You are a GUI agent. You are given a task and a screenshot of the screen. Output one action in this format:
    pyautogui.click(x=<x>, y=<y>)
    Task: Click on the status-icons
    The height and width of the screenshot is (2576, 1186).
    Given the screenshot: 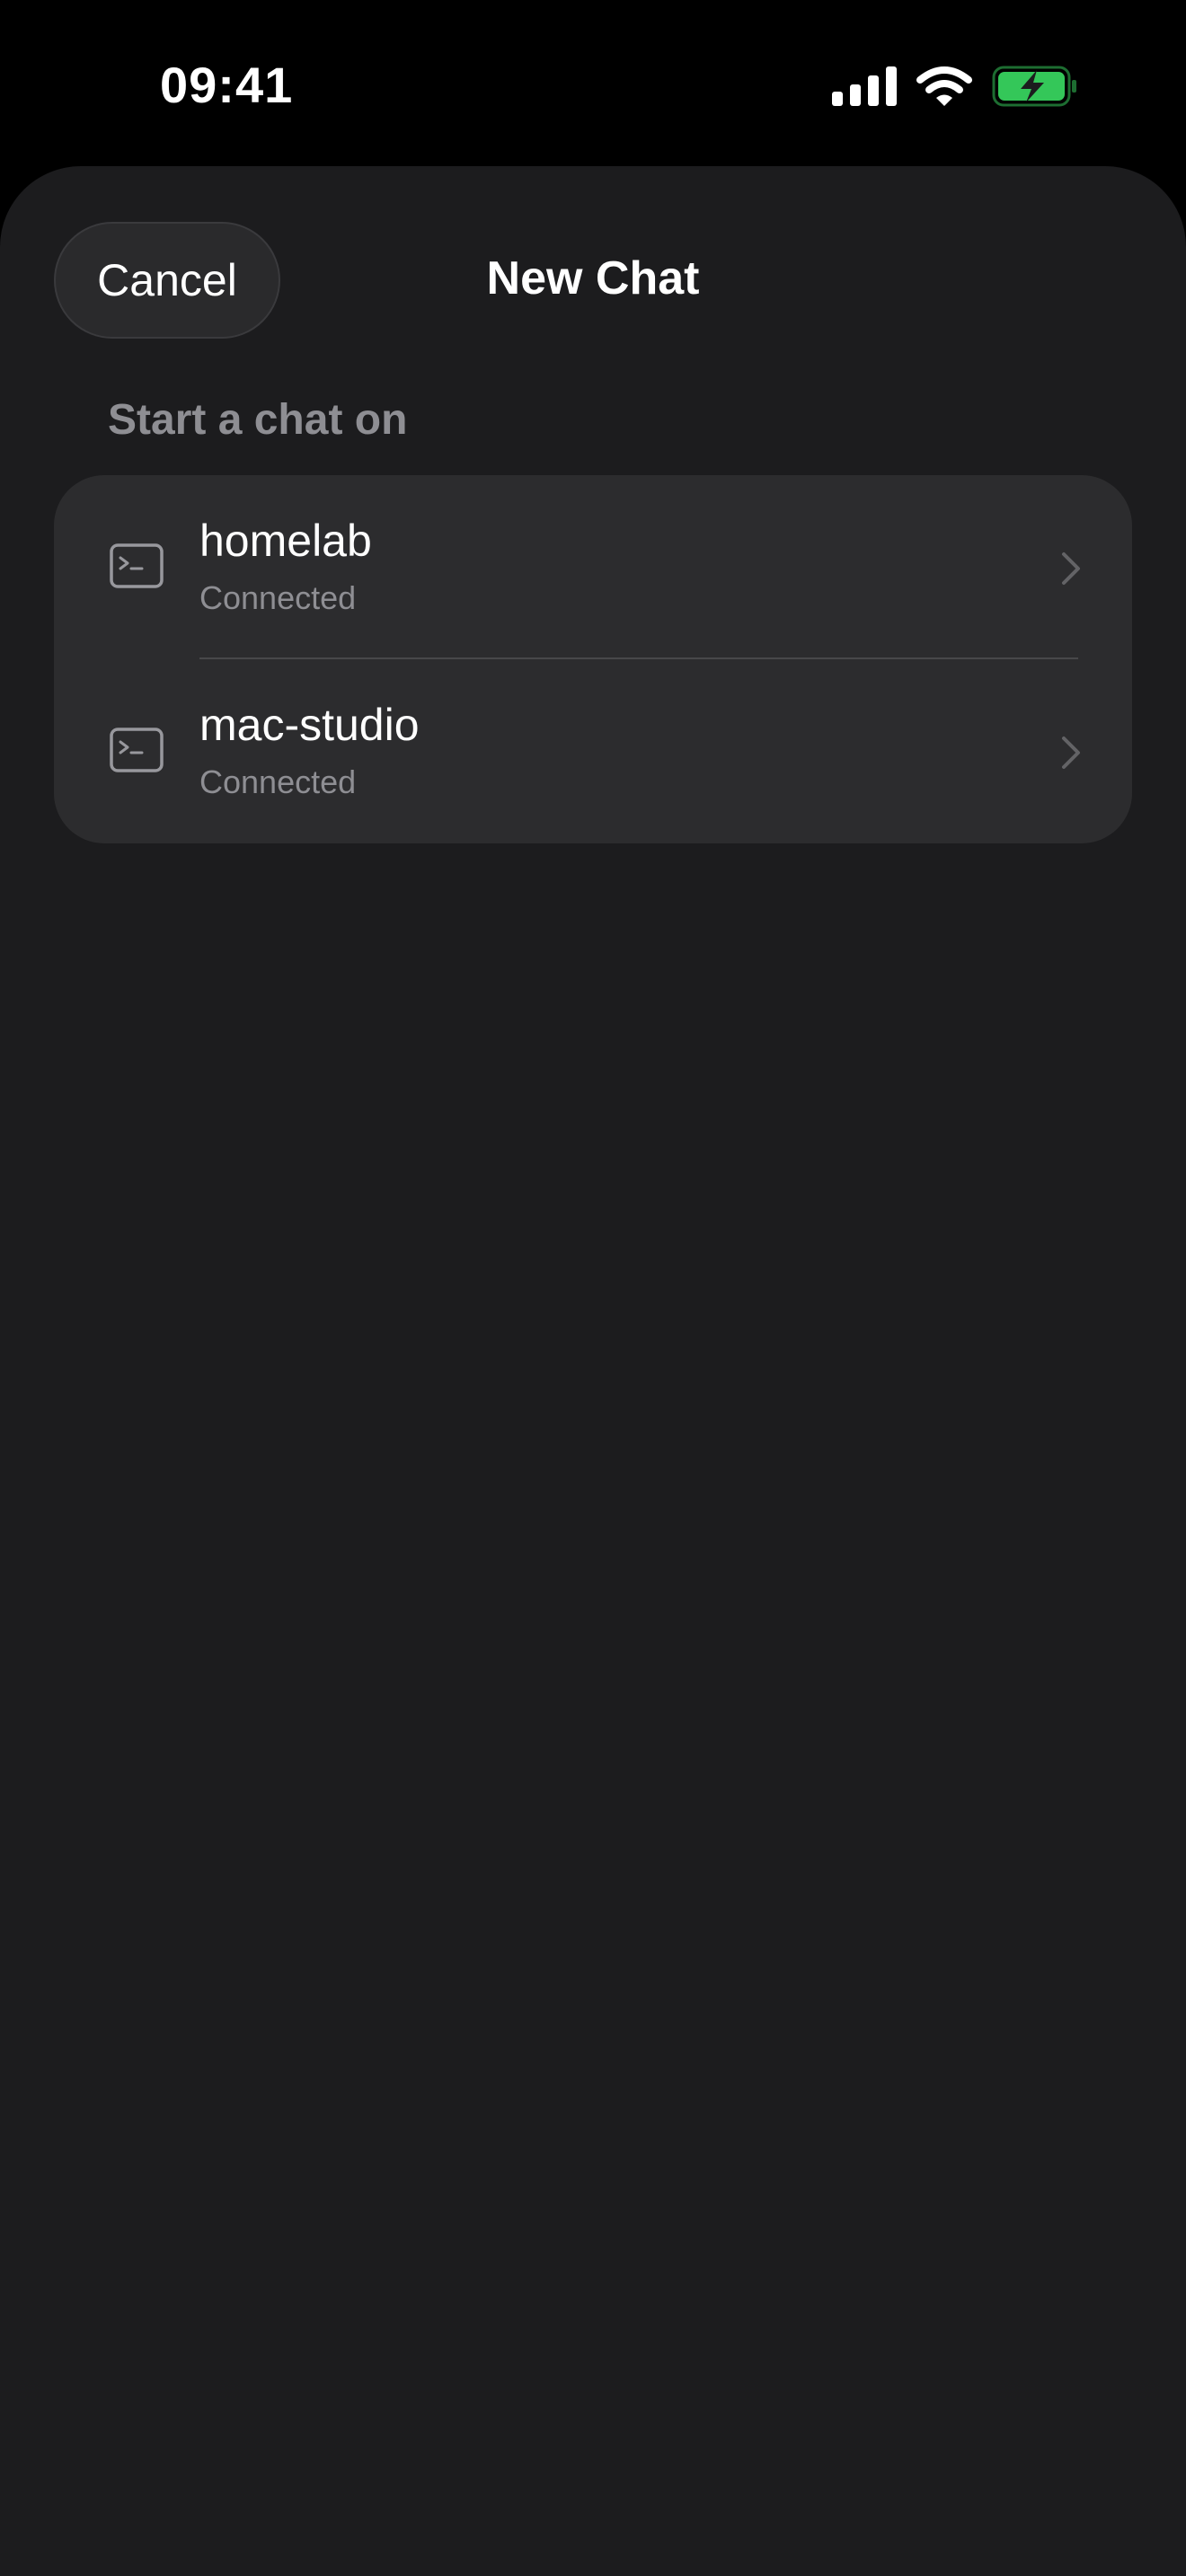 What is the action you would take?
    pyautogui.click(x=955, y=86)
    